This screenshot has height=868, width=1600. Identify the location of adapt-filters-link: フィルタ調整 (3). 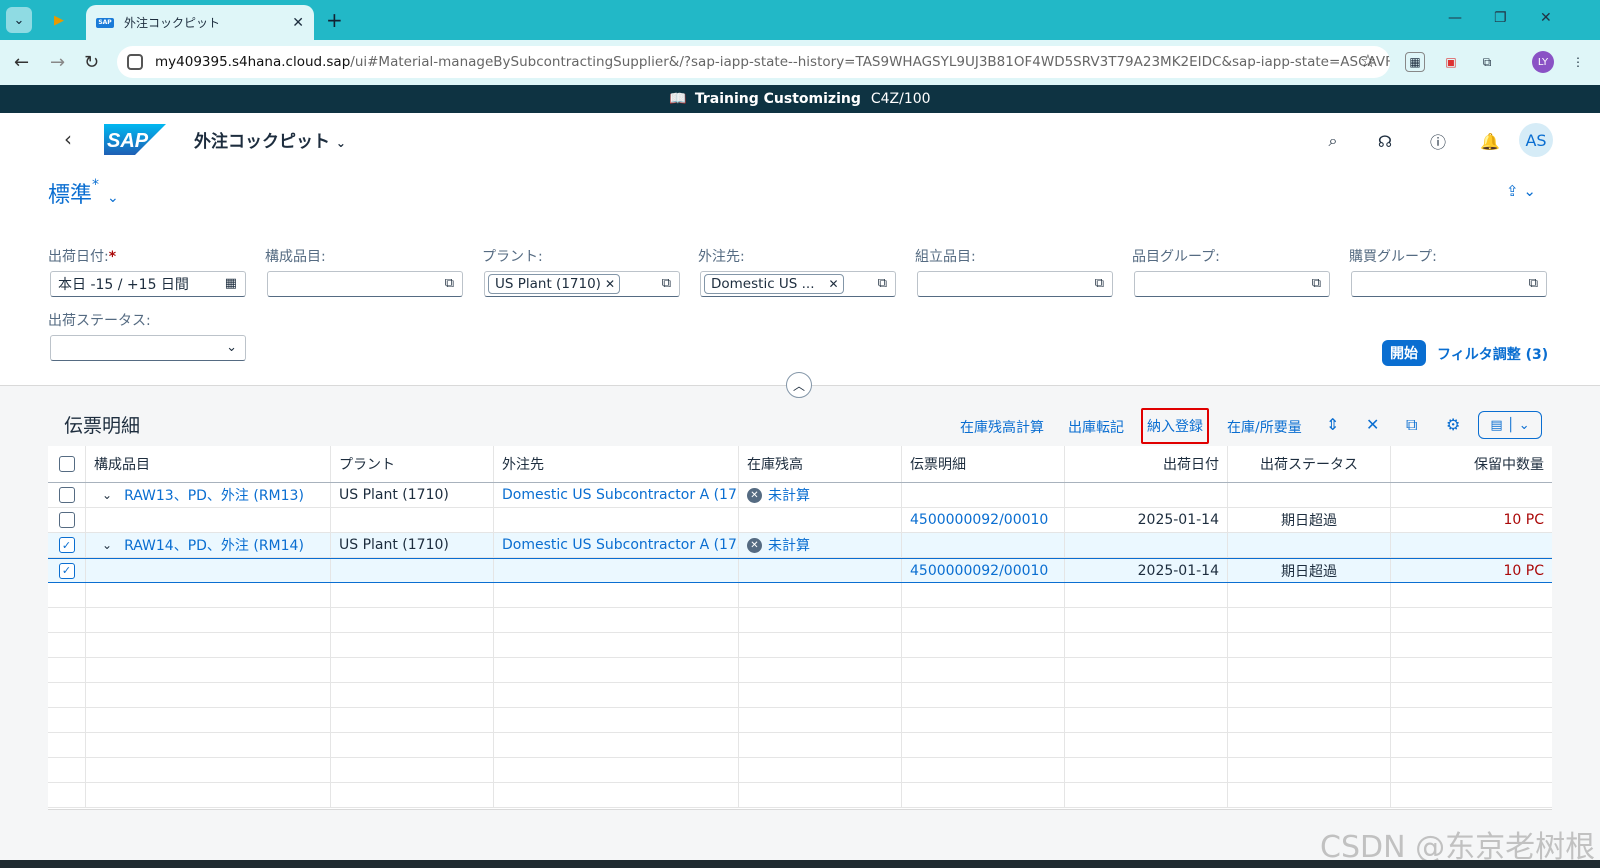
(1492, 354).